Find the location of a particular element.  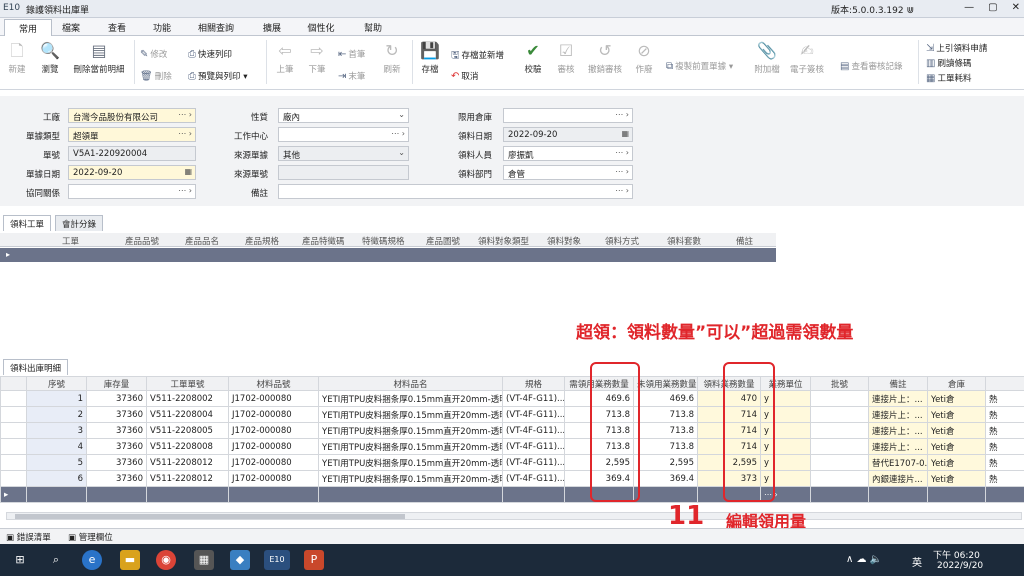

source-type-select: 其他 ⌄ is located at coordinates (343, 153).